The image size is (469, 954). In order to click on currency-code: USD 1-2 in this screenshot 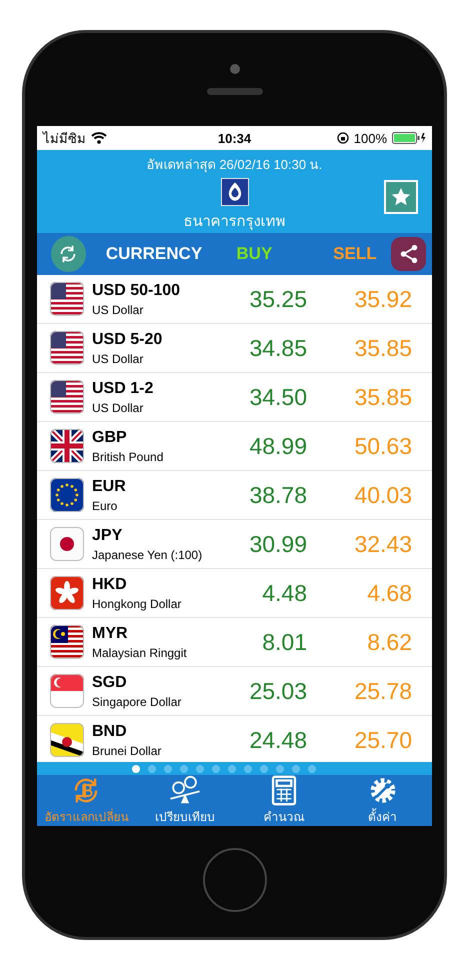, I will do `click(123, 389)`.